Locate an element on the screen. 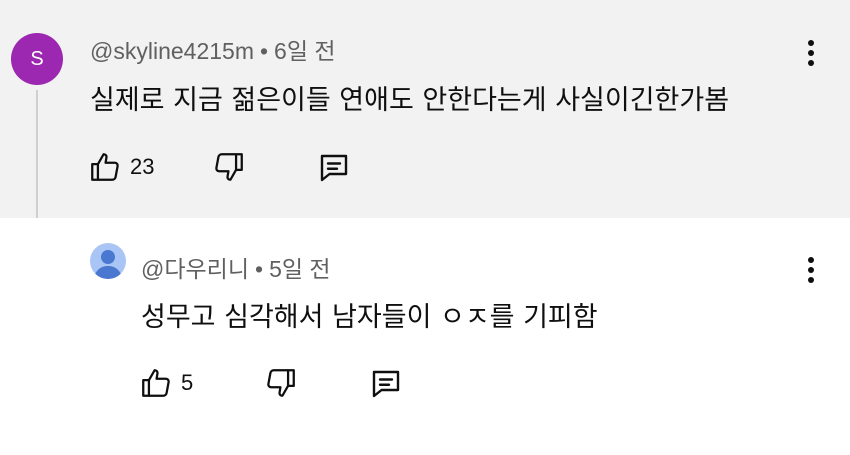  comment-text: 성무고 심각해서 남자들이 ㅇㅈ를 기피함 is located at coordinates (369, 317).